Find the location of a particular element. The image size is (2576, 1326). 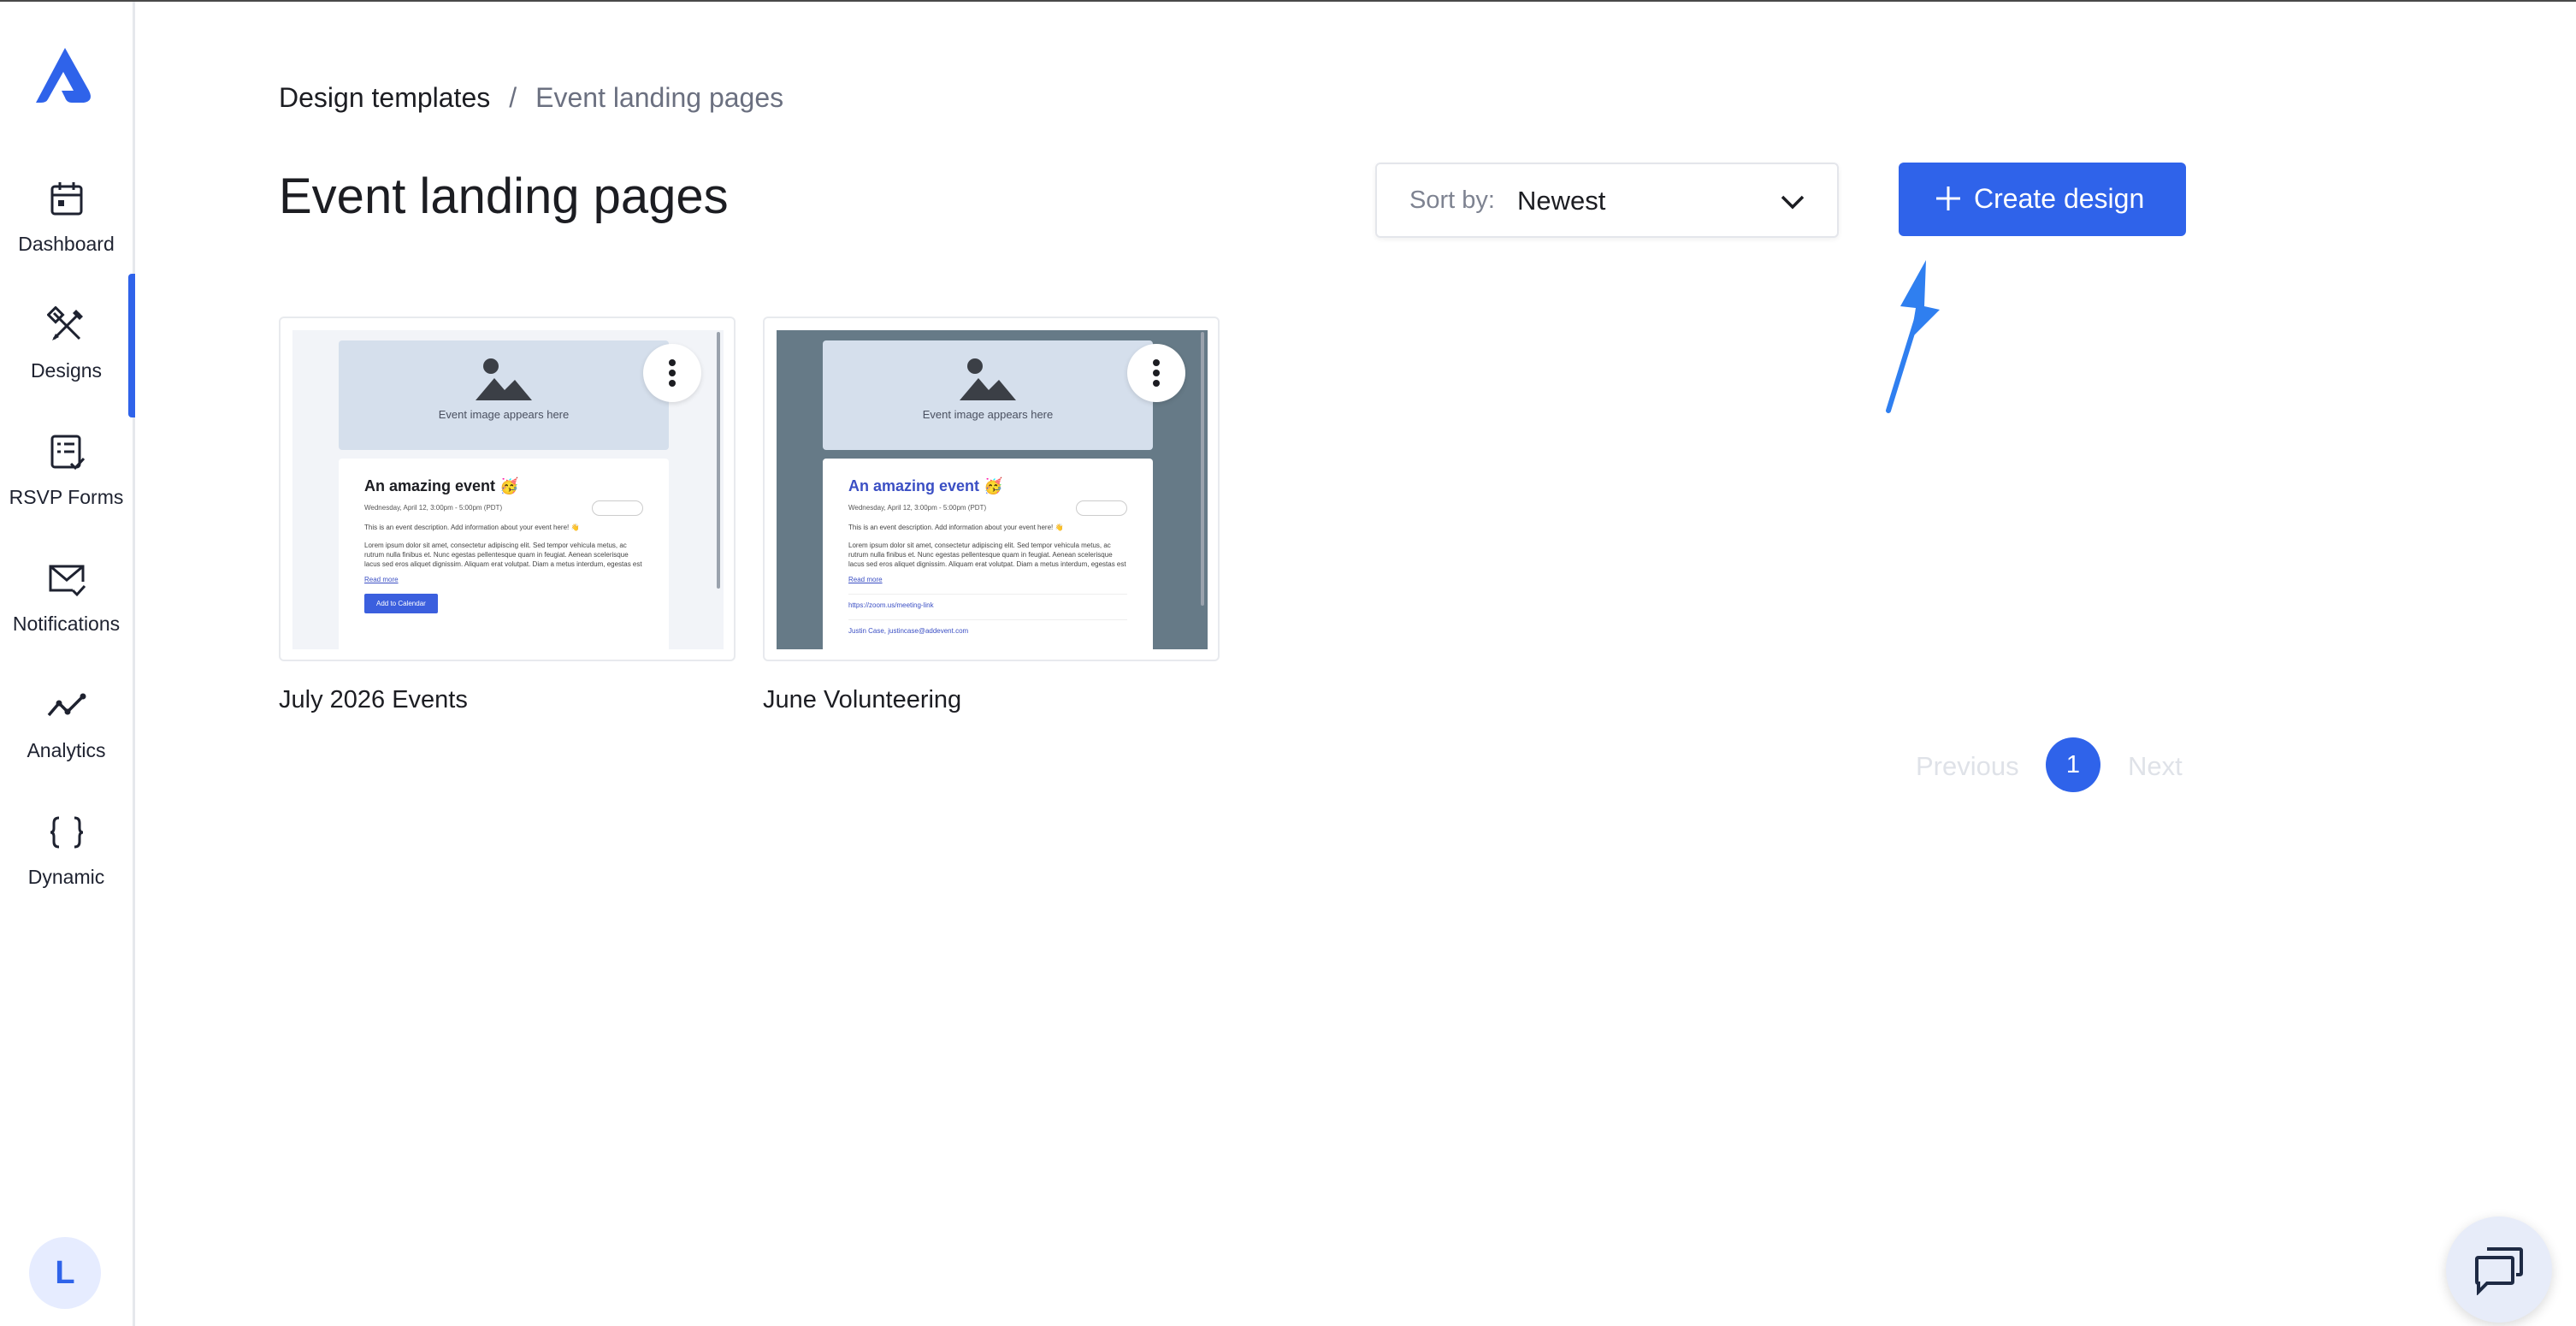

line-chart-icon is located at coordinates (66, 705).